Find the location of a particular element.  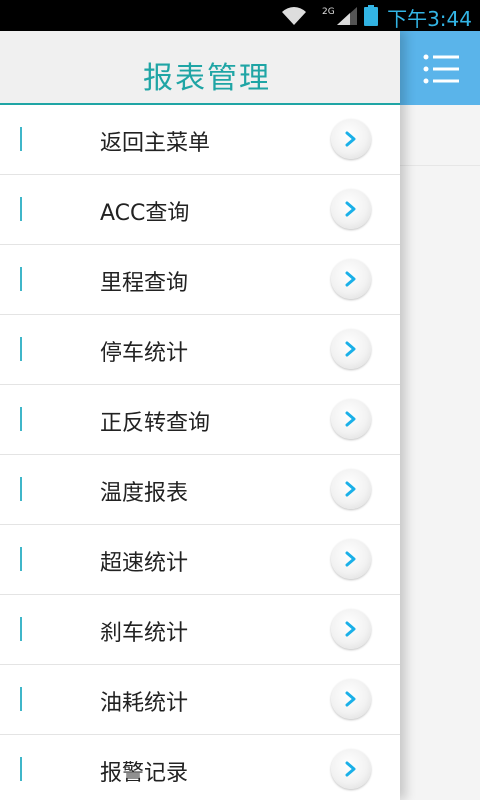

menu-item-alarm-records: 报警记录 is located at coordinates (200, 767).